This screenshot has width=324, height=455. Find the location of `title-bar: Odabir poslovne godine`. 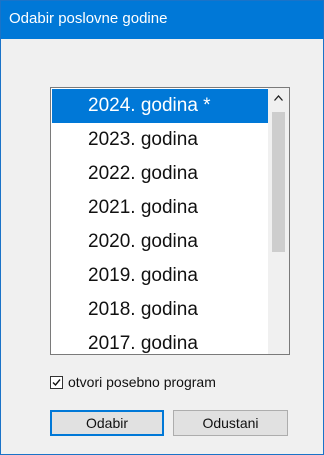

title-bar: Odabir poslovne godine is located at coordinates (162, 20).